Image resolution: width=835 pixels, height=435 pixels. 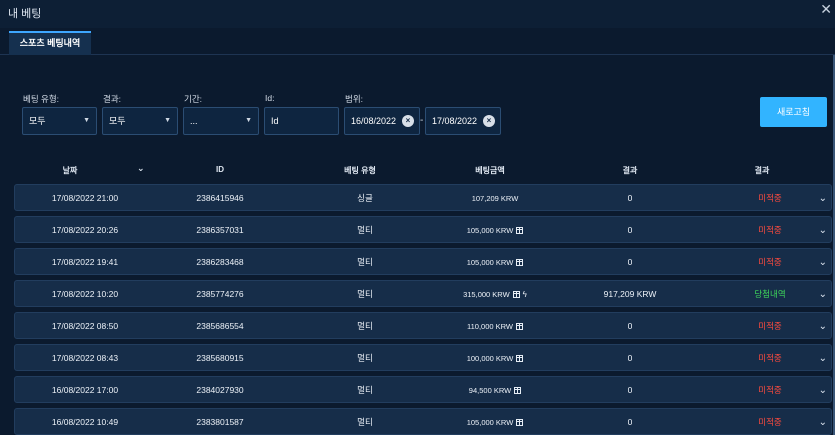 What do you see at coordinates (117, 121) in the screenshot?
I see `result-value: 모두` at bounding box center [117, 121].